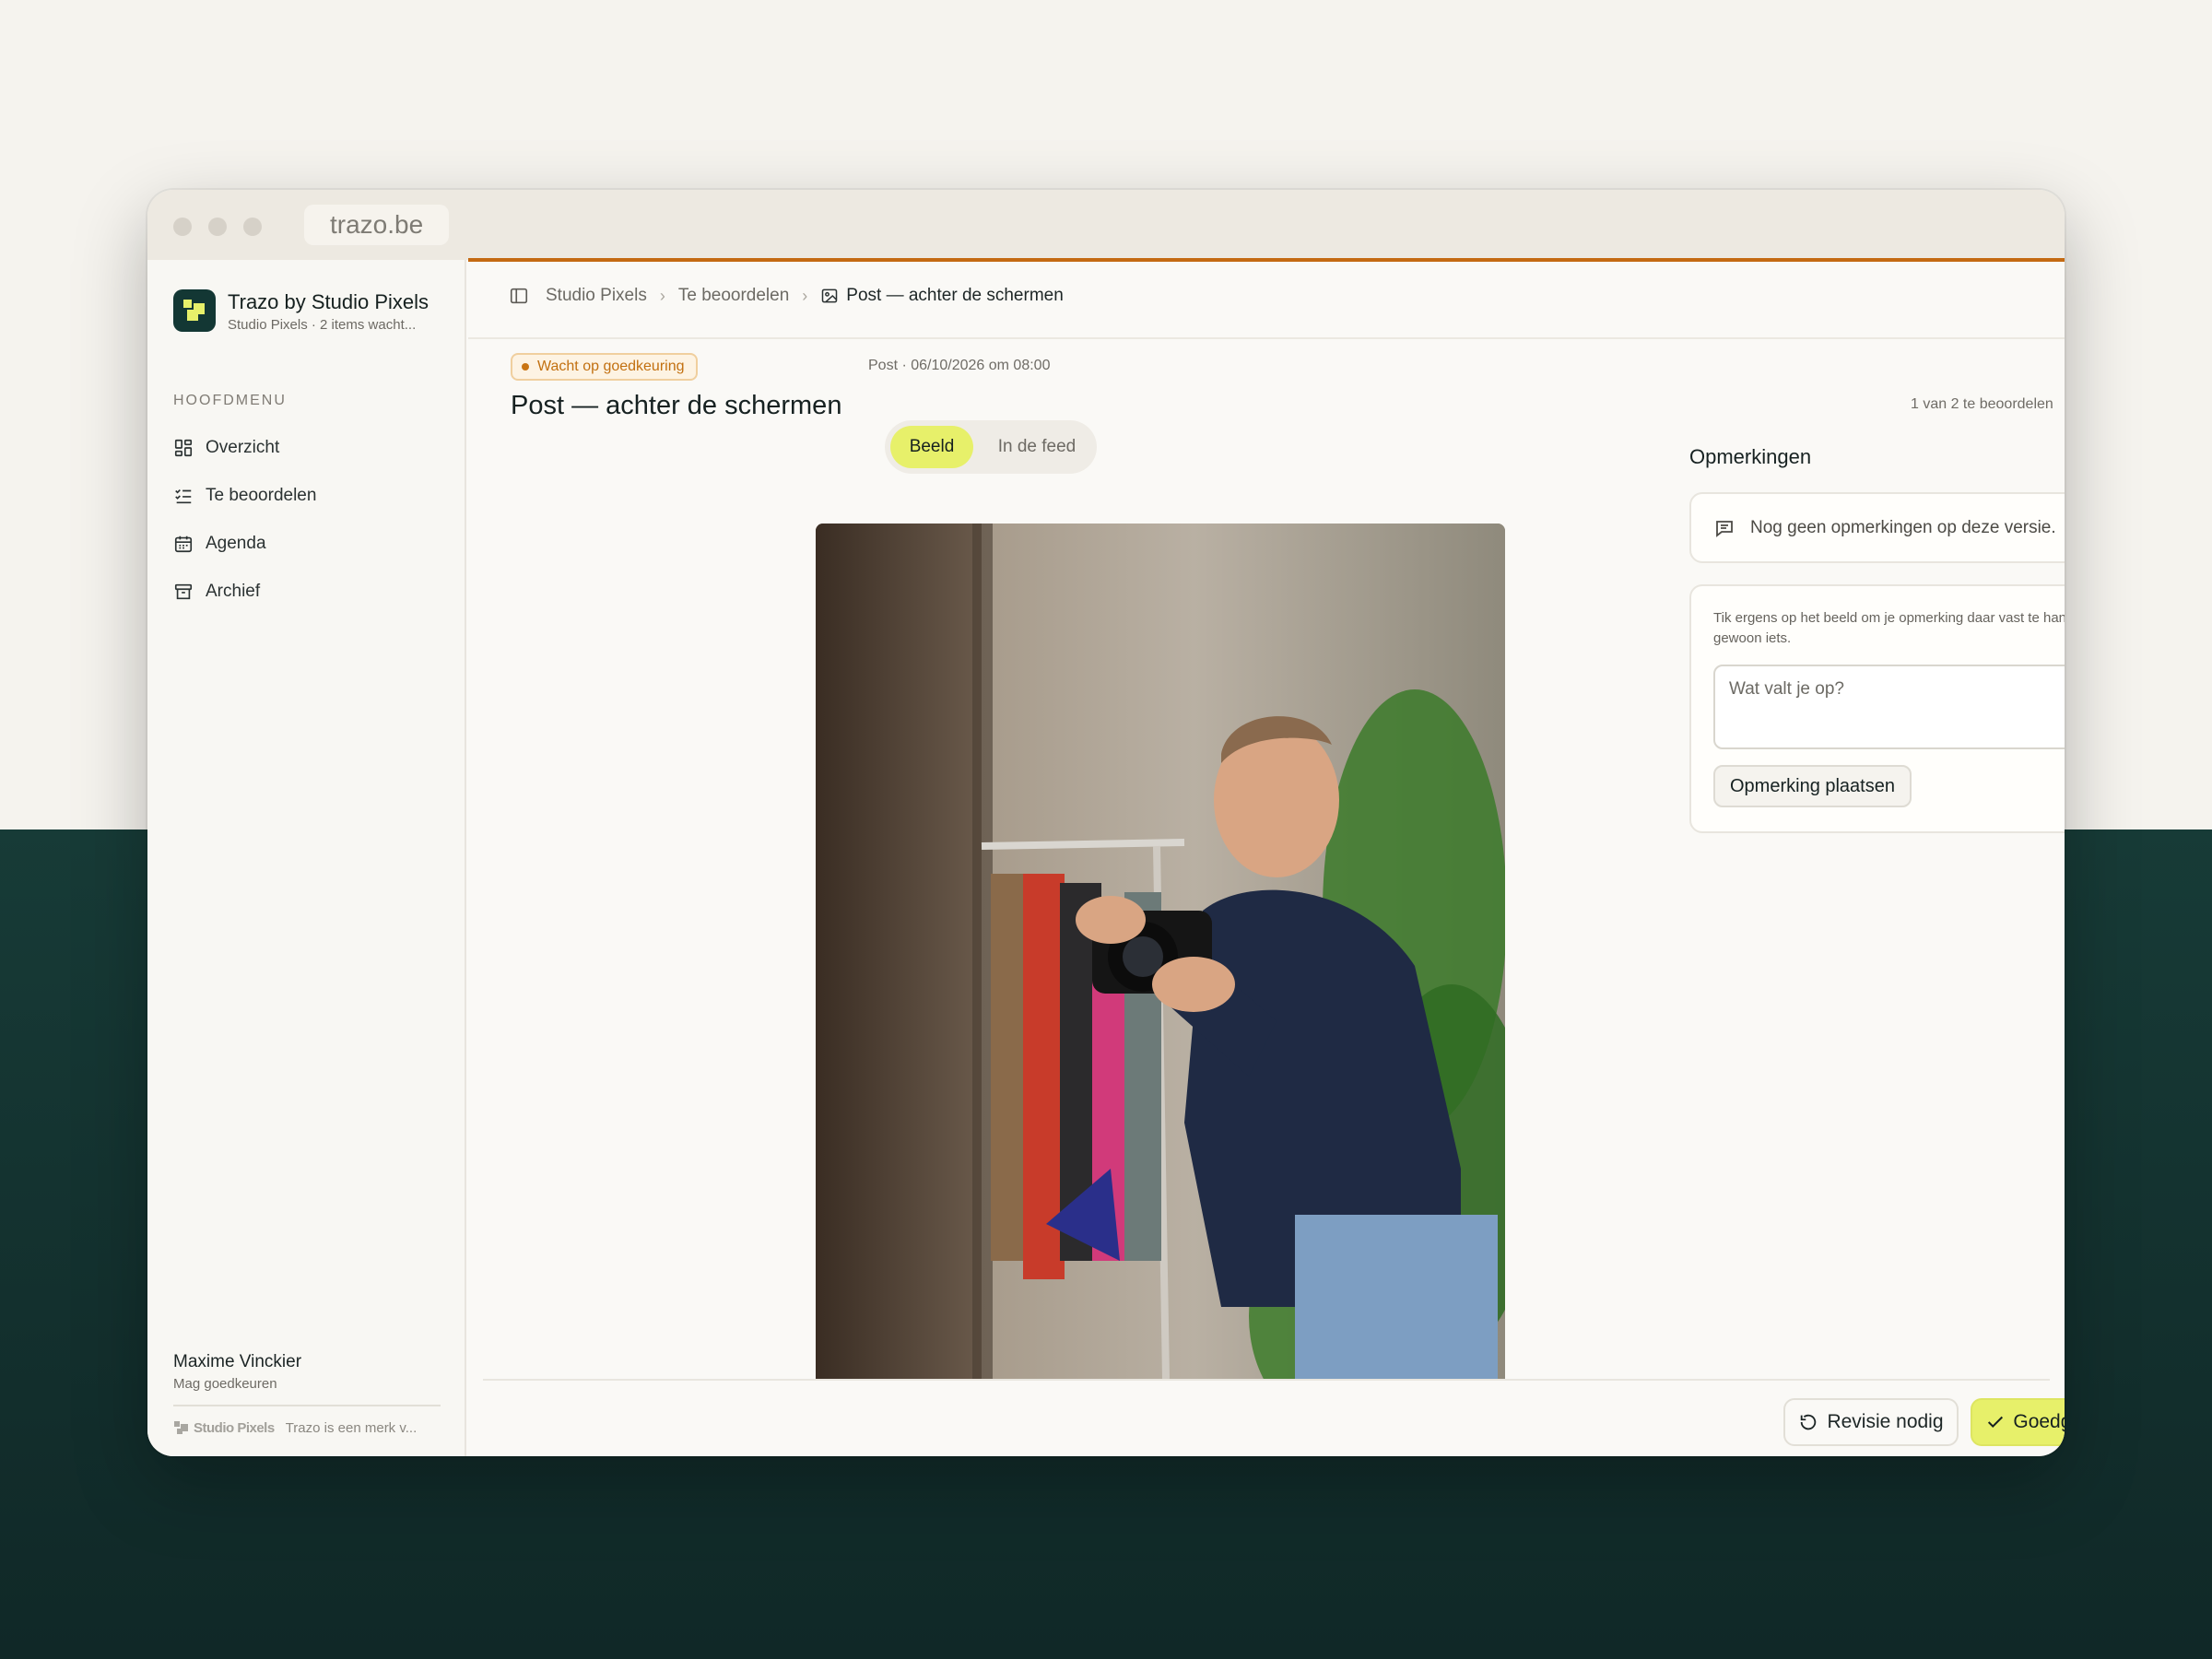  What do you see at coordinates (1809, 1422) in the screenshot?
I see `rotate-icon` at bounding box center [1809, 1422].